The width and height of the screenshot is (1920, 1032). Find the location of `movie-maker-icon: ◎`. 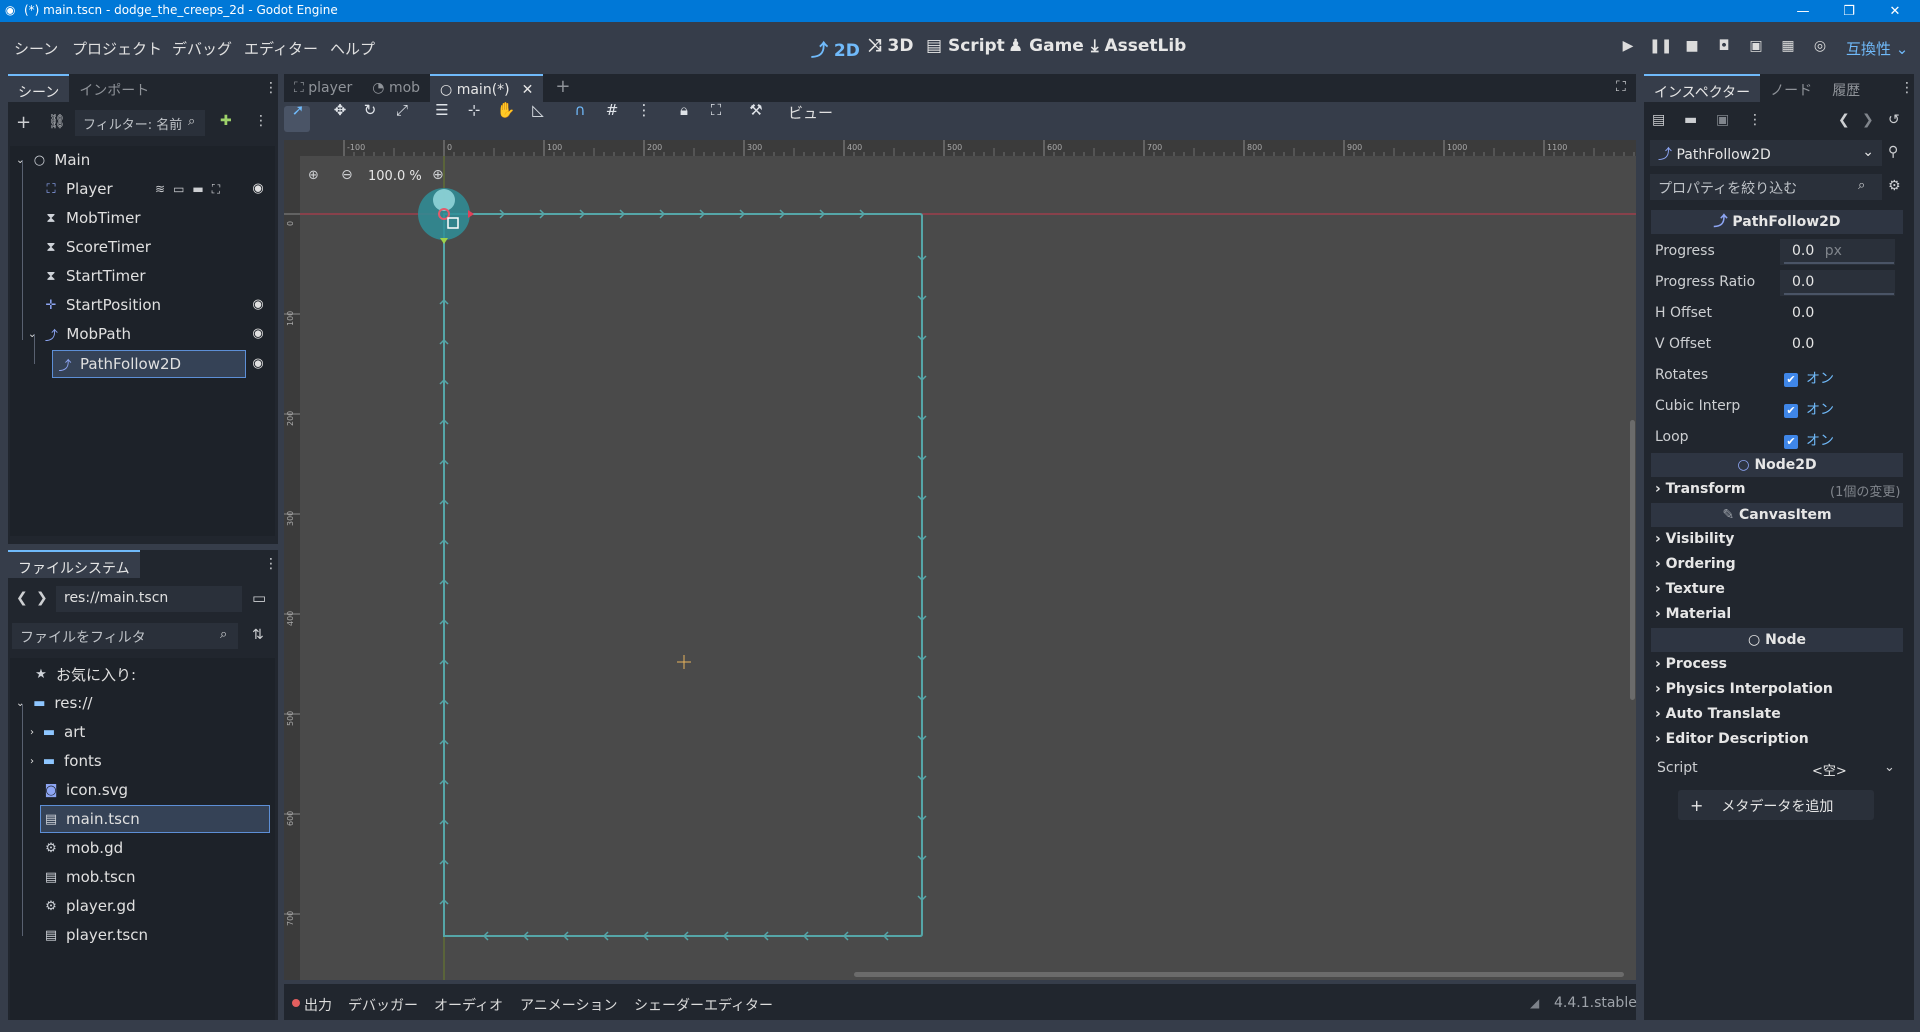

movie-maker-icon: ◎ is located at coordinates (1820, 49).